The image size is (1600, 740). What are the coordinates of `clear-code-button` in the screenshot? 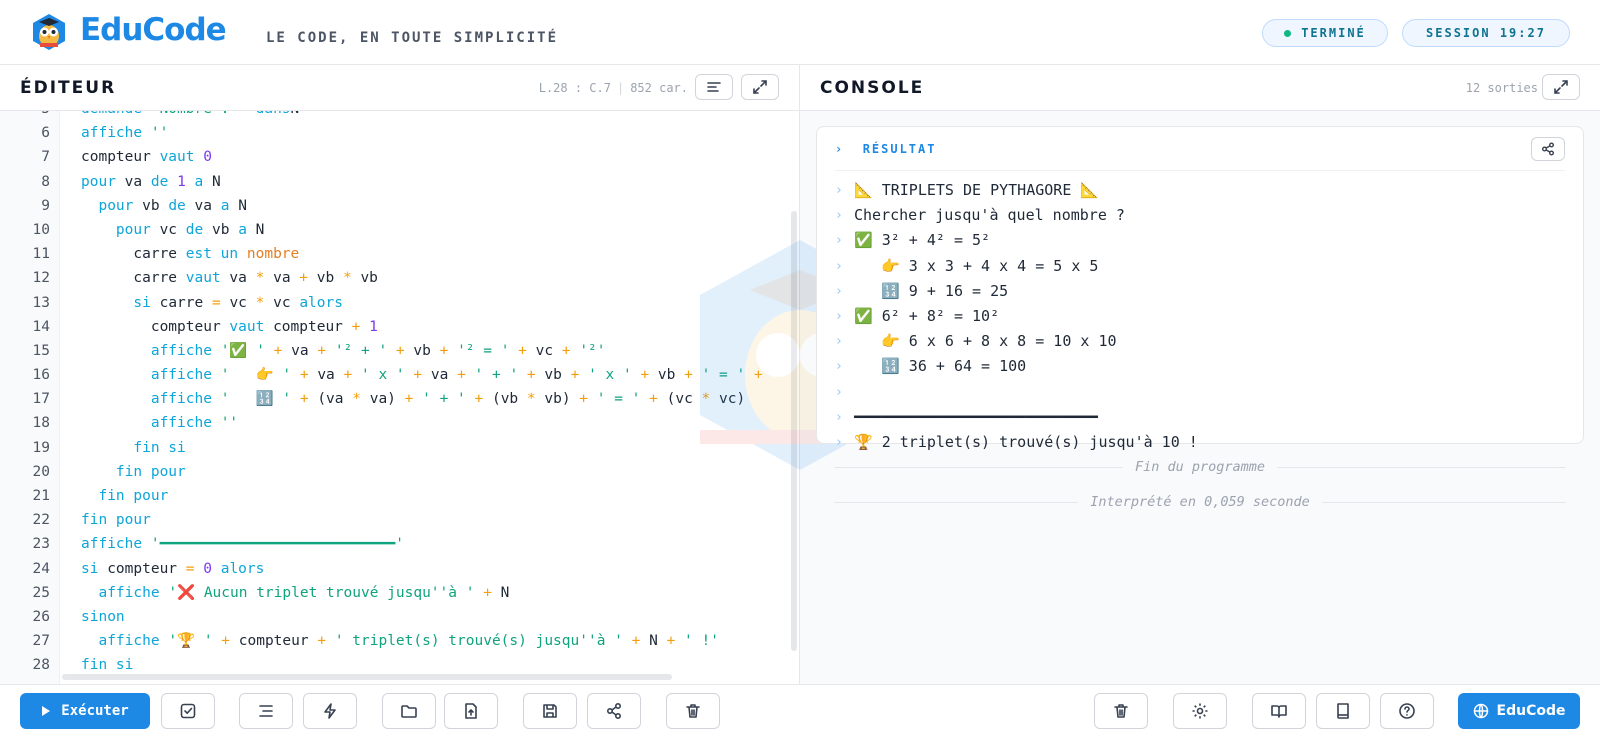 It's located at (693, 711).